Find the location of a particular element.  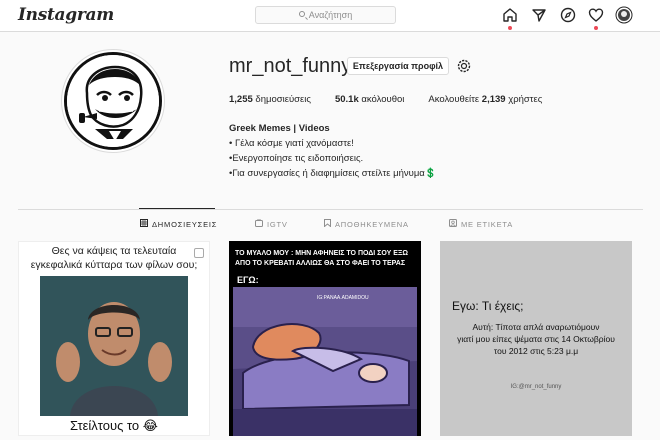

meme-watermark: IG:PANAA.ADAMIDOU is located at coordinates (343, 298).